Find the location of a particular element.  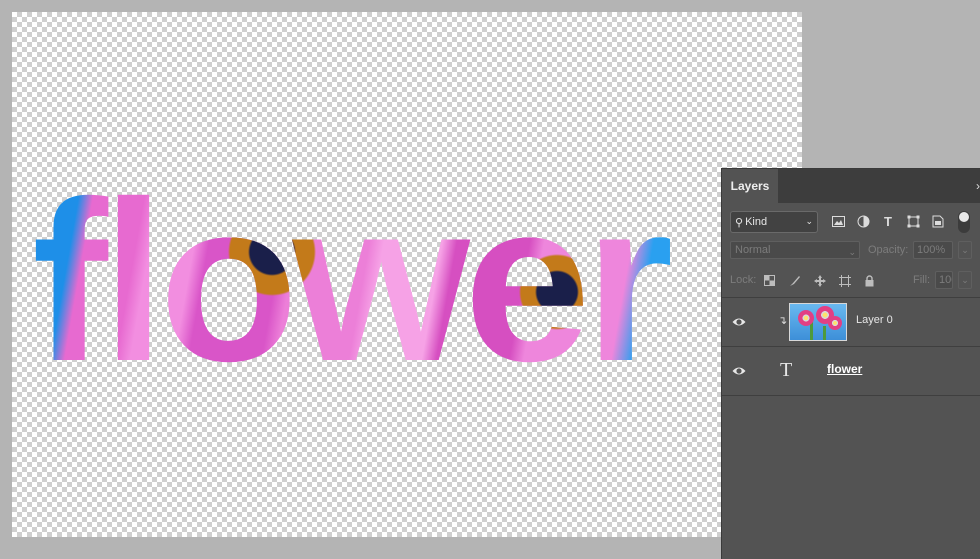

lock-label: Lock: is located at coordinates (743, 280).